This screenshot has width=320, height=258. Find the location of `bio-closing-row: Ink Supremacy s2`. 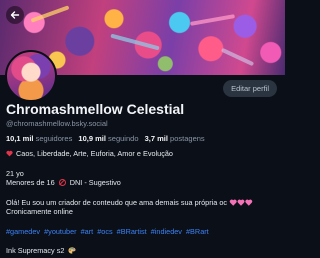

bio-closing-row: Ink Supremacy s2 is located at coordinates (143, 251).